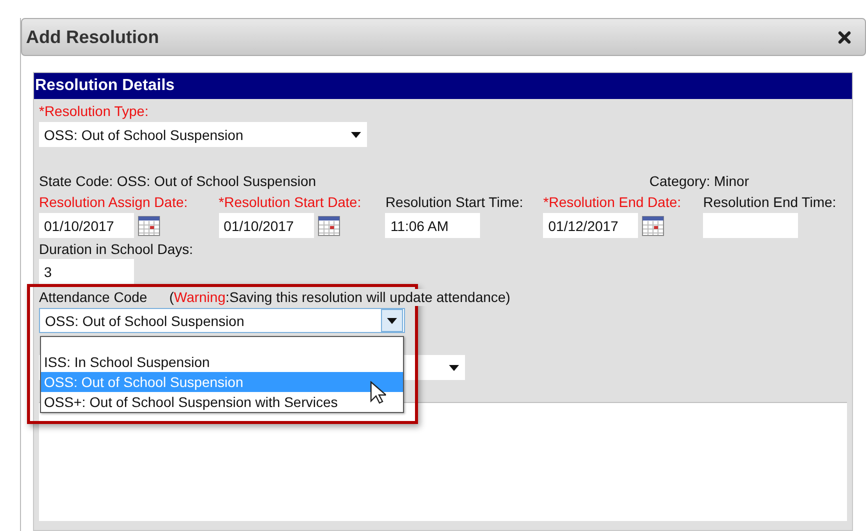 The height and width of the screenshot is (531, 866). Describe the element at coordinates (86, 271) in the screenshot. I see `duration-field: 3` at that location.